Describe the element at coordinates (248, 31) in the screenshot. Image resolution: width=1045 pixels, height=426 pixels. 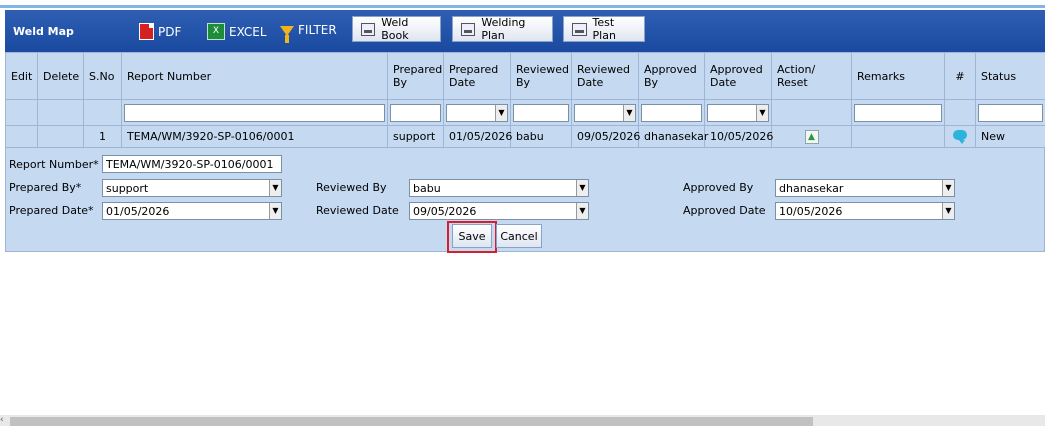
I see `excel-label: EXCEL` at that location.